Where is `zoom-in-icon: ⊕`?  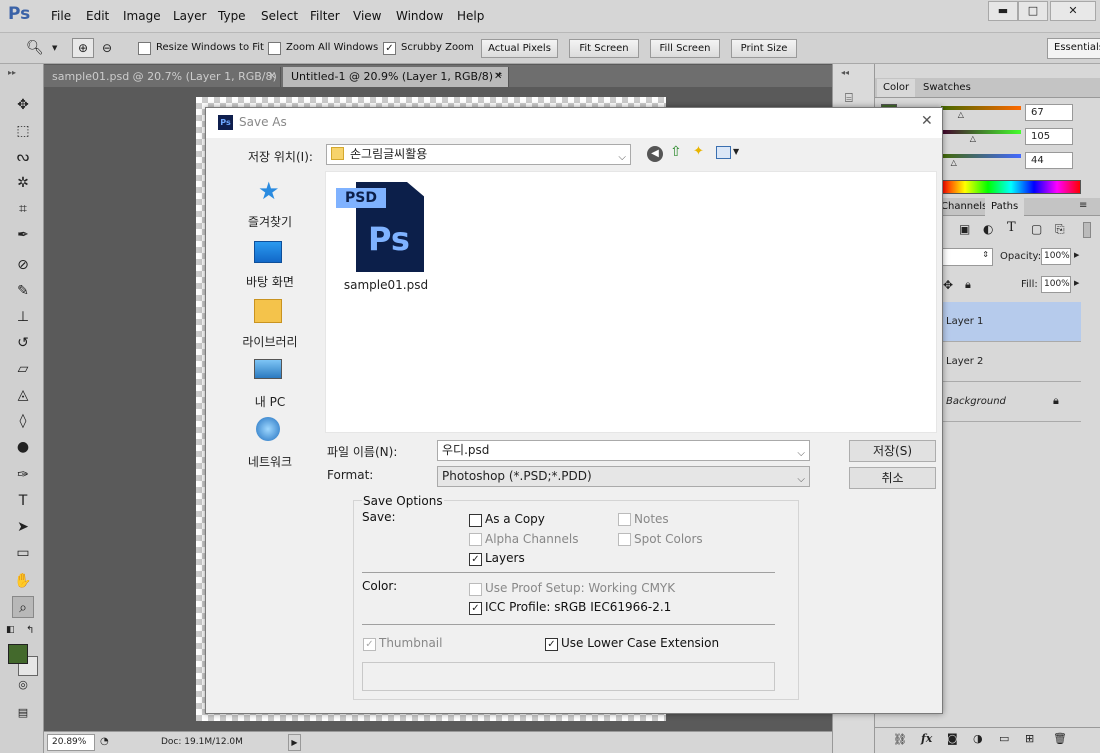 zoom-in-icon: ⊕ is located at coordinates (83, 48).